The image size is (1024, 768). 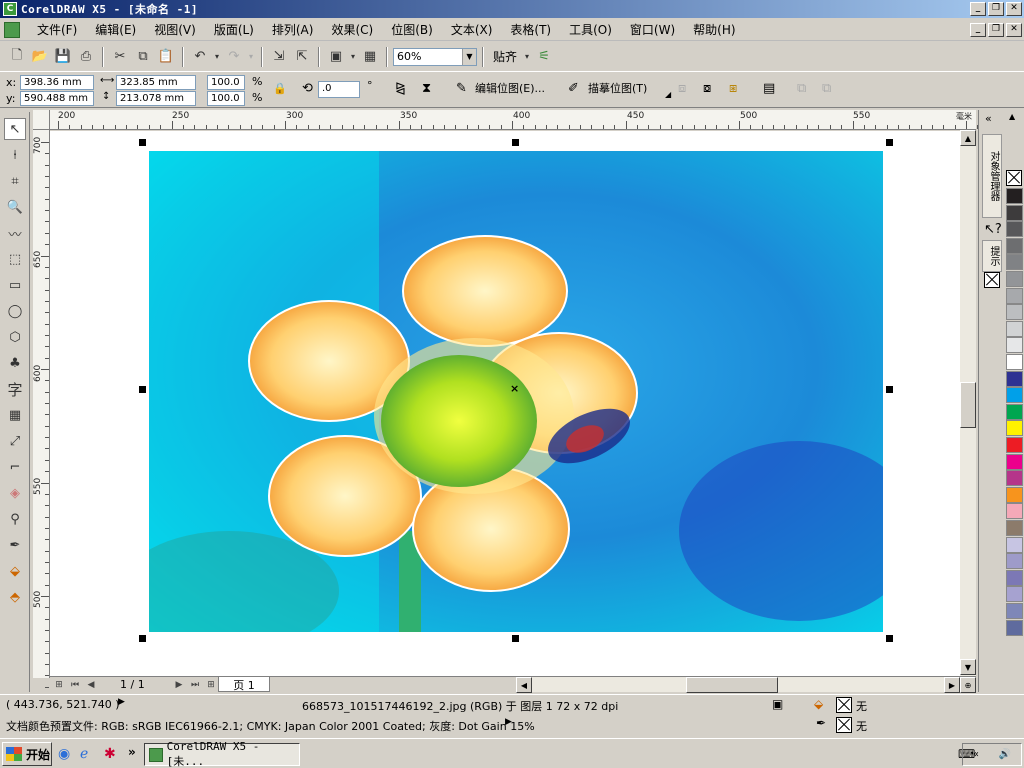 What do you see at coordinates (339, 89) in the screenshot?
I see `rotation-angle-field: .0` at bounding box center [339, 89].